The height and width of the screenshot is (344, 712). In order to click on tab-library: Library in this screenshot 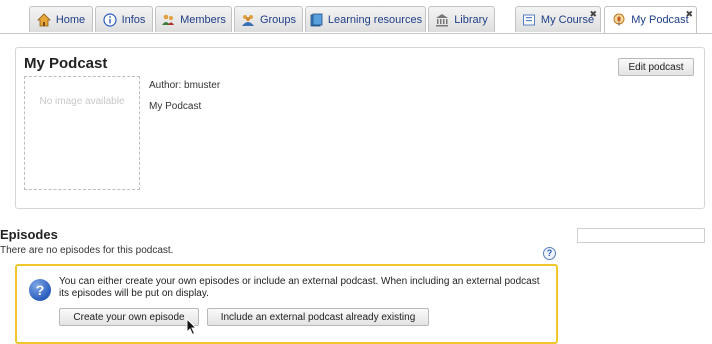, I will do `click(461, 19)`.